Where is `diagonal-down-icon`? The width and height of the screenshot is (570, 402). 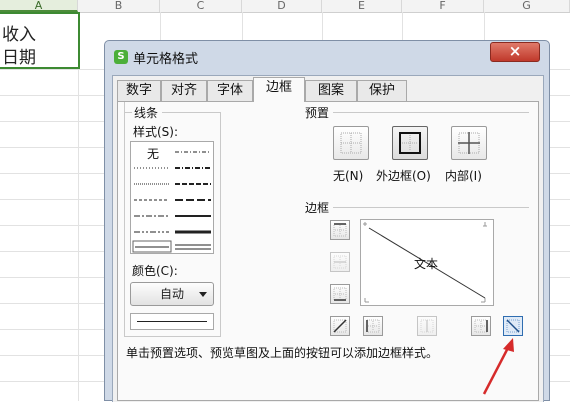
diagonal-down-icon is located at coordinates (513, 326).